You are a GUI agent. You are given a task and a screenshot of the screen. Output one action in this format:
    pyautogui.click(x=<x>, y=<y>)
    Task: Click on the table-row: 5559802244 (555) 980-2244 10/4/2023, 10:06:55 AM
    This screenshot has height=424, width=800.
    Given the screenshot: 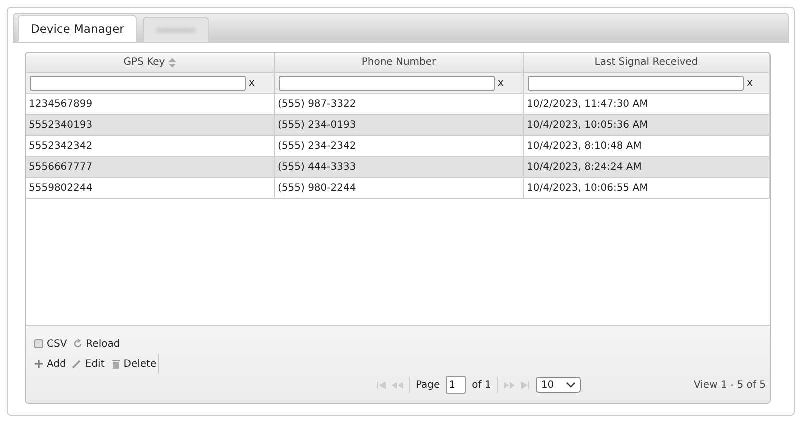 What is the action you would take?
    pyautogui.click(x=398, y=188)
    